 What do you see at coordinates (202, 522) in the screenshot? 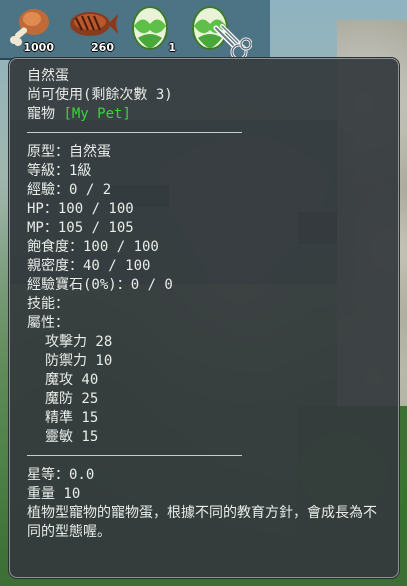
I see `item-description: 植物型寵物的寵物蛋，根據不同的教育方針，會成長為不同的型態喔。` at bounding box center [202, 522].